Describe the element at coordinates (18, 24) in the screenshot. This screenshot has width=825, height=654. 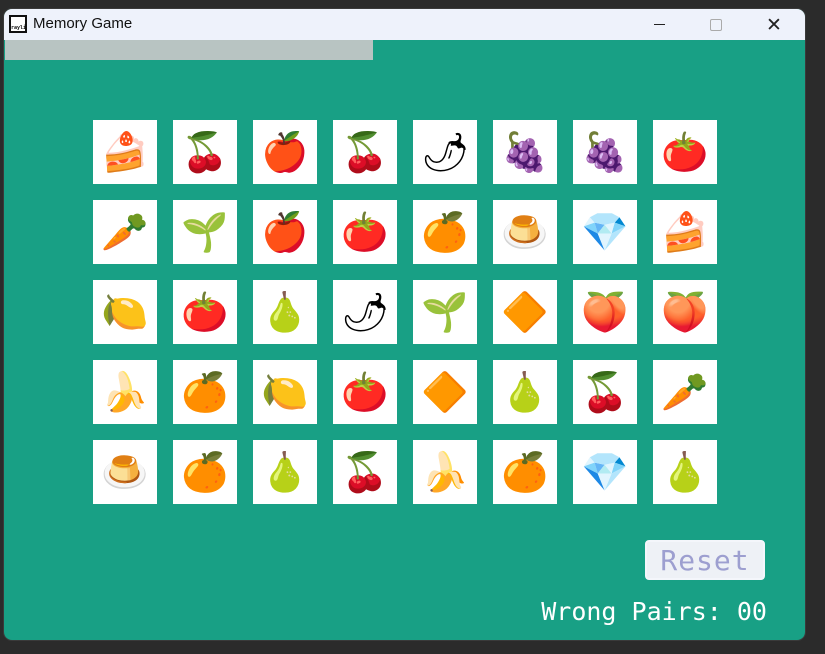
I see `raylib-app-icon: raylib` at that location.